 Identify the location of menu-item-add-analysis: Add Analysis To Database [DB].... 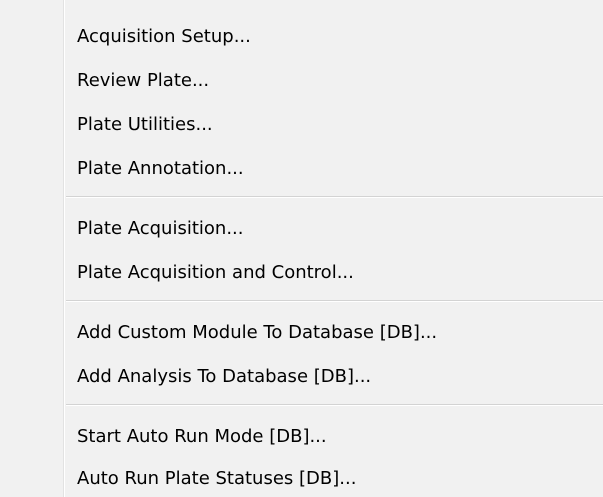
(334, 376).